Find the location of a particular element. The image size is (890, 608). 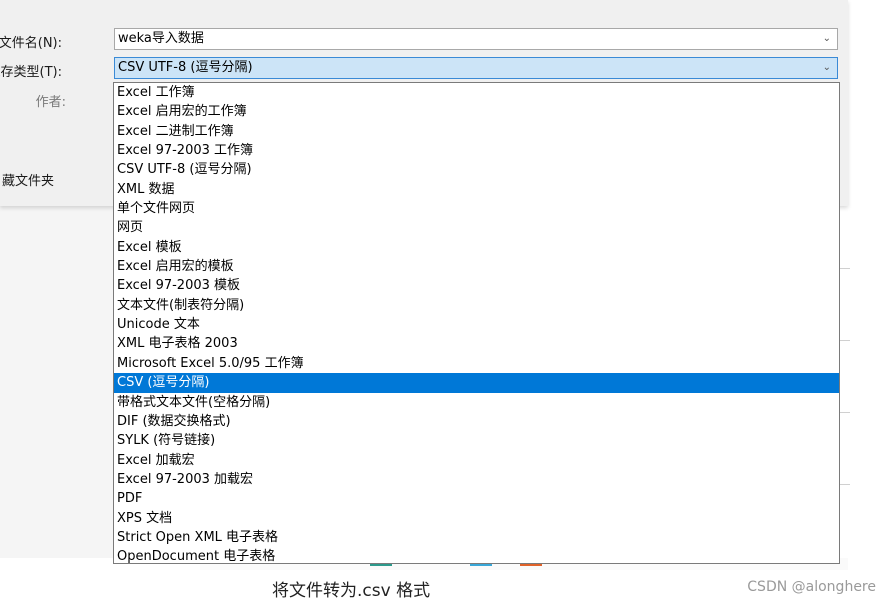

dropdown-option: Strict Open XML 电子表格 is located at coordinates (476, 537).